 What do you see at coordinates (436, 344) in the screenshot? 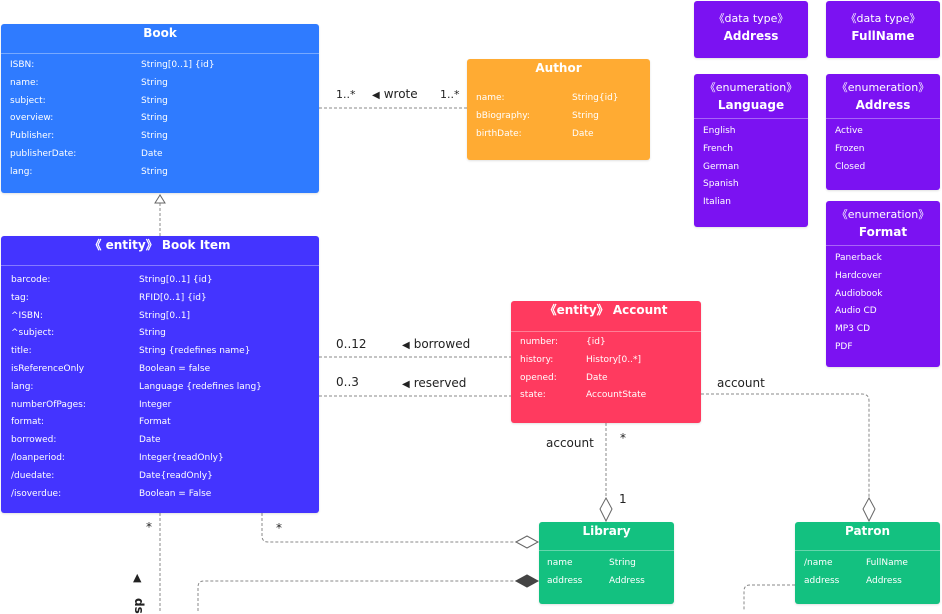
I see `borrowed-label: ◀ borrowed` at bounding box center [436, 344].